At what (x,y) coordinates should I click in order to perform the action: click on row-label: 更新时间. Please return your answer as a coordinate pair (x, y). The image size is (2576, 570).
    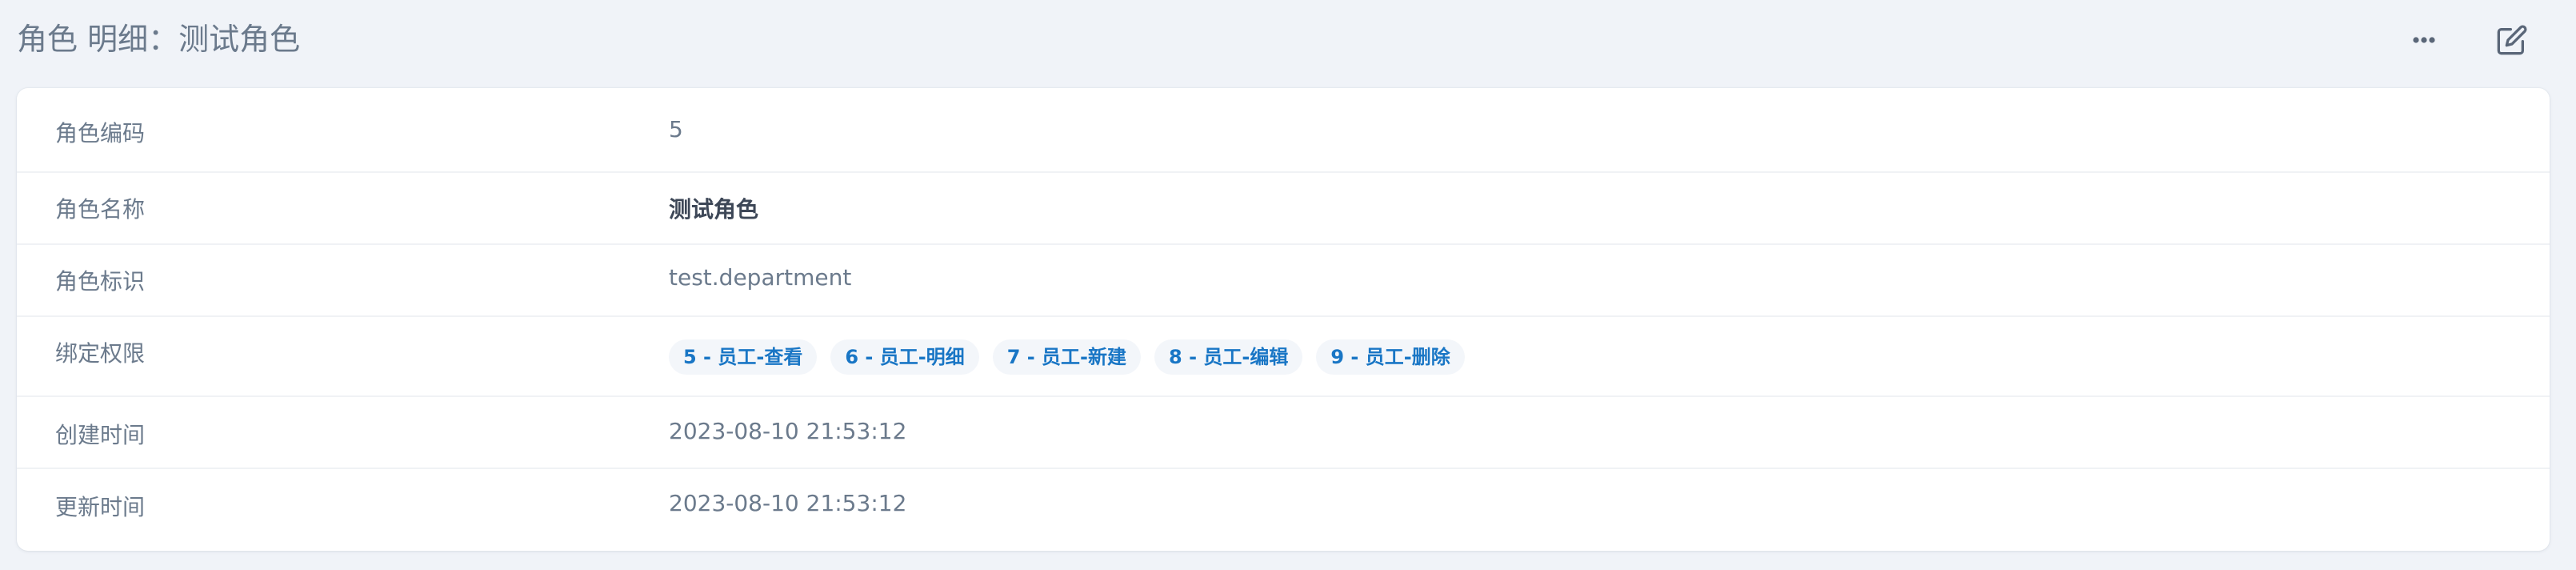
    Looking at the image, I should click on (100, 507).